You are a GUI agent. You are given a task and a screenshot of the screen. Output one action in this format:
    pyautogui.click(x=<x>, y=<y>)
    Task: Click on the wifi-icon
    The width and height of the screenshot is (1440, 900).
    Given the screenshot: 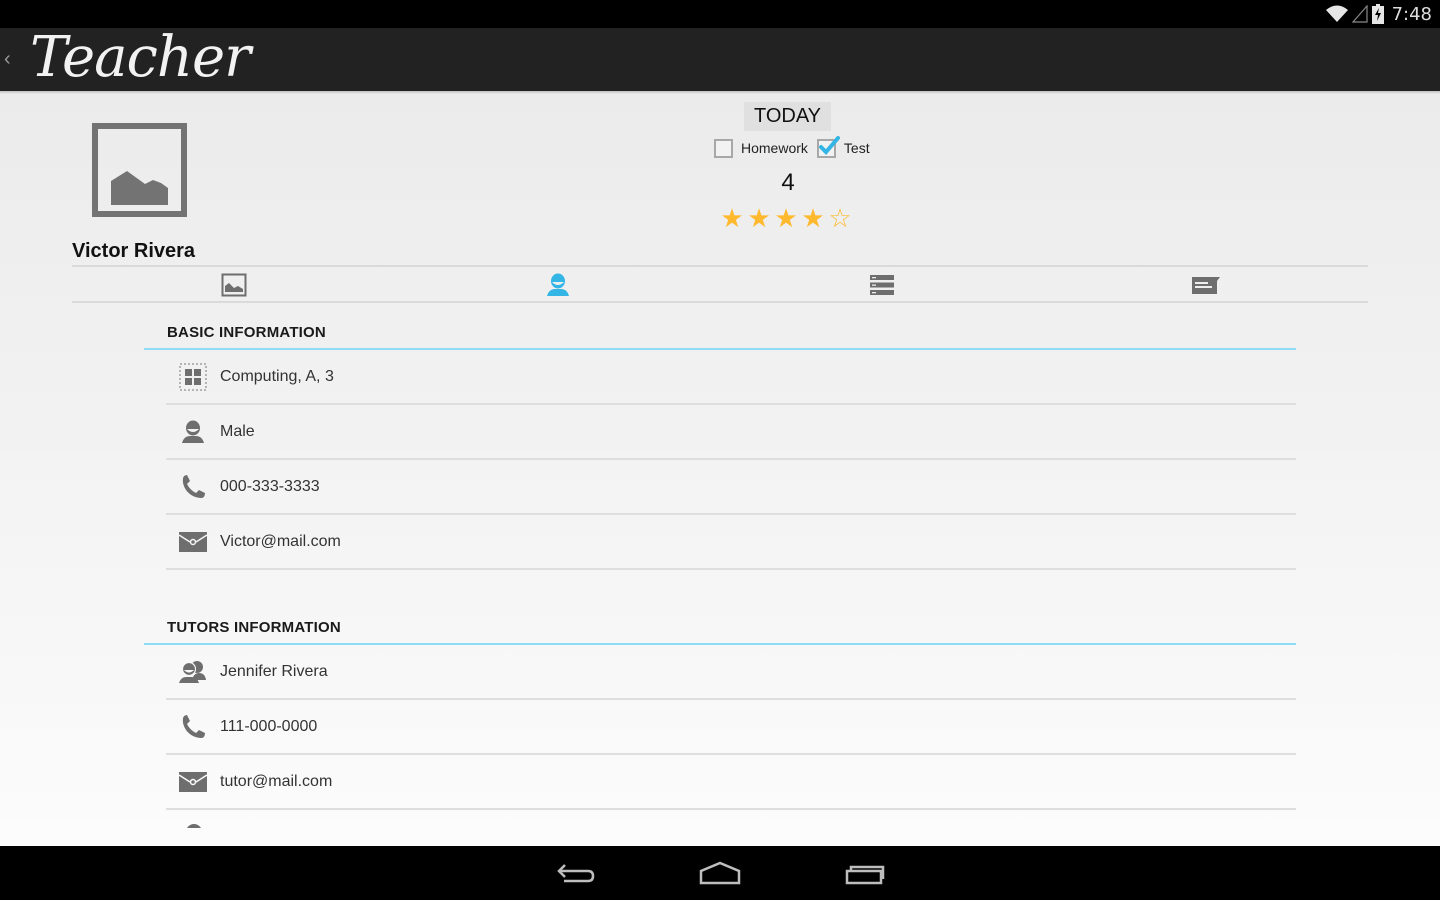 What is the action you would take?
    pyautogui.click(x=1336, y=13)
    